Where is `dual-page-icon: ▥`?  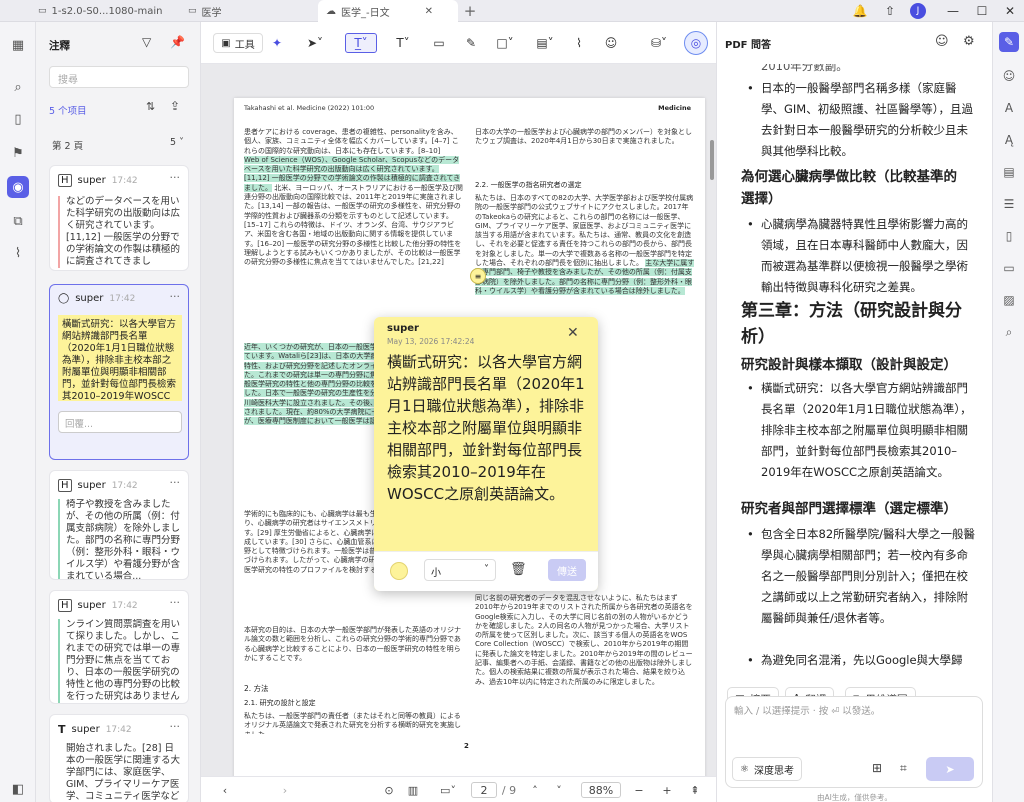
dual-page-icon: ▥ is located at coordinates (413, 790).